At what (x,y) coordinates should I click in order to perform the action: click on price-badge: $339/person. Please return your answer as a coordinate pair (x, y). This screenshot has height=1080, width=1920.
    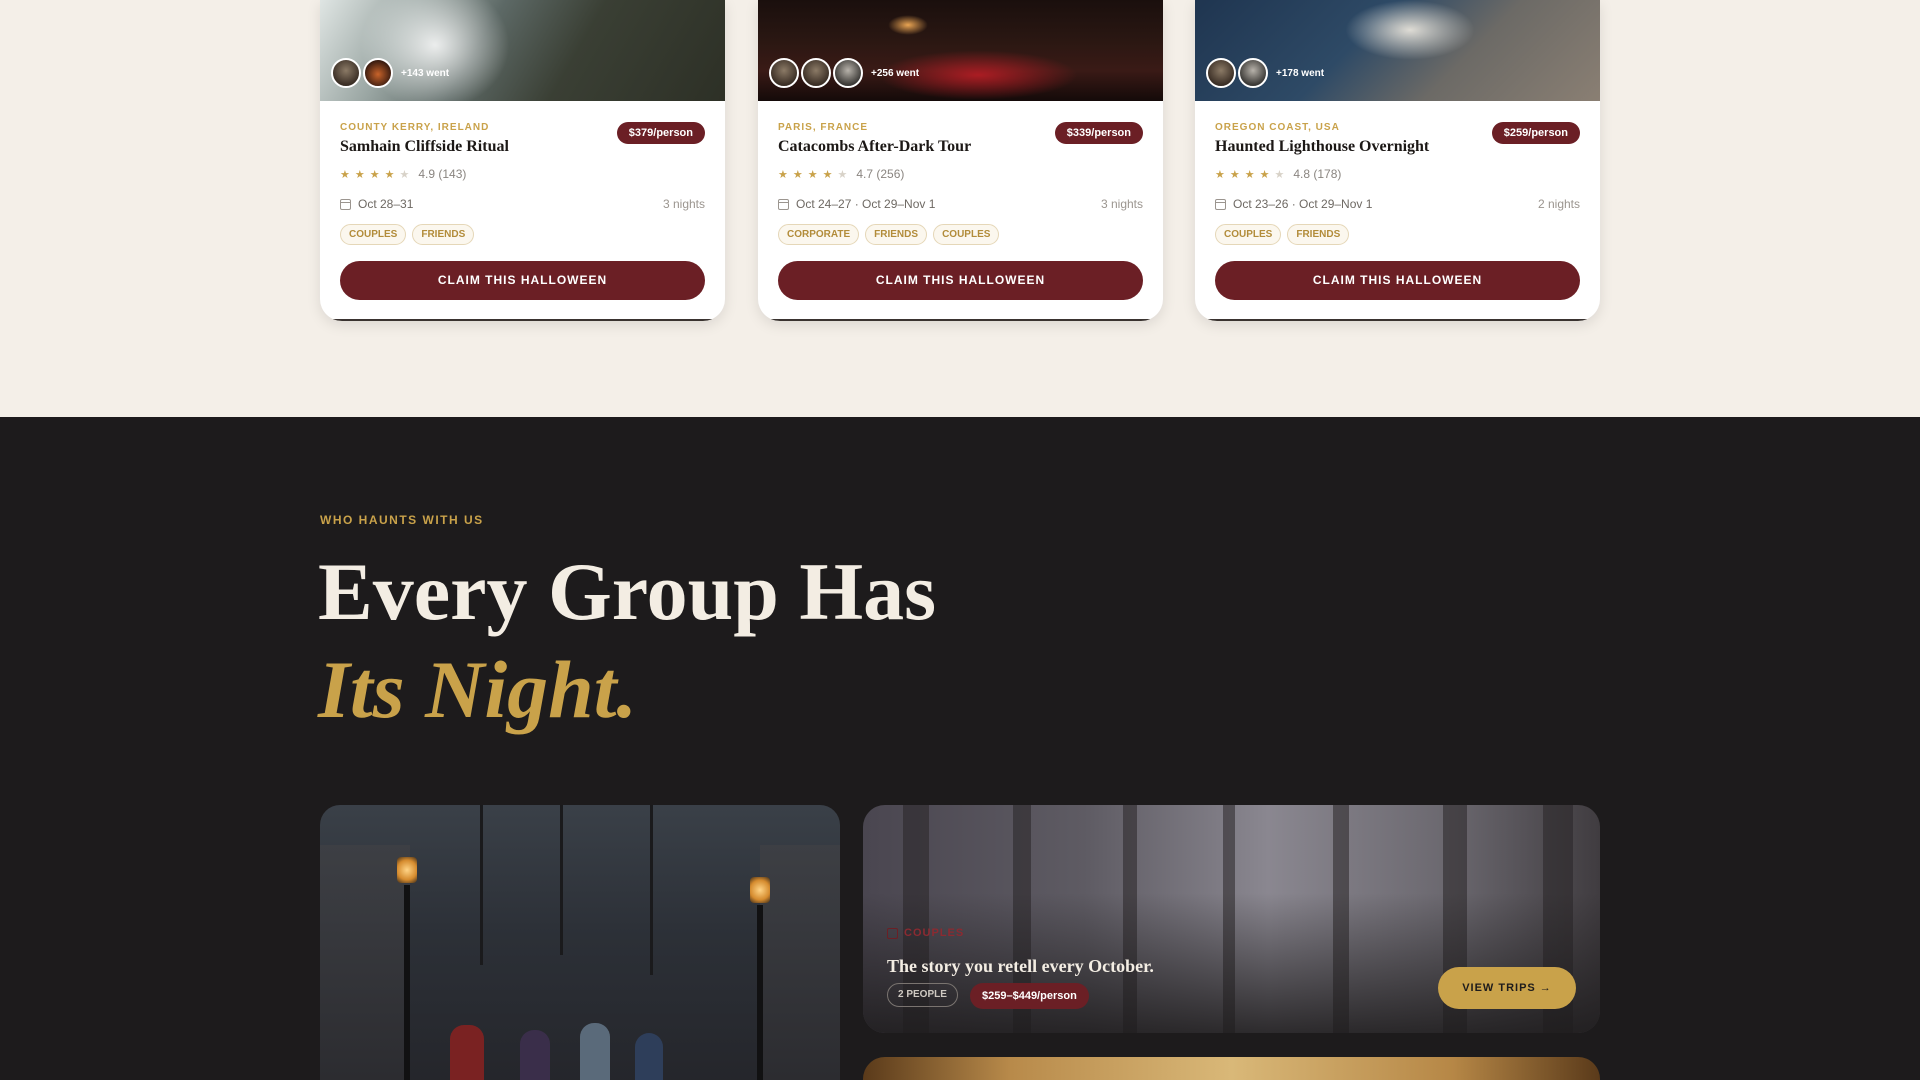
    Looking at the image, I should click on (1098, 133).